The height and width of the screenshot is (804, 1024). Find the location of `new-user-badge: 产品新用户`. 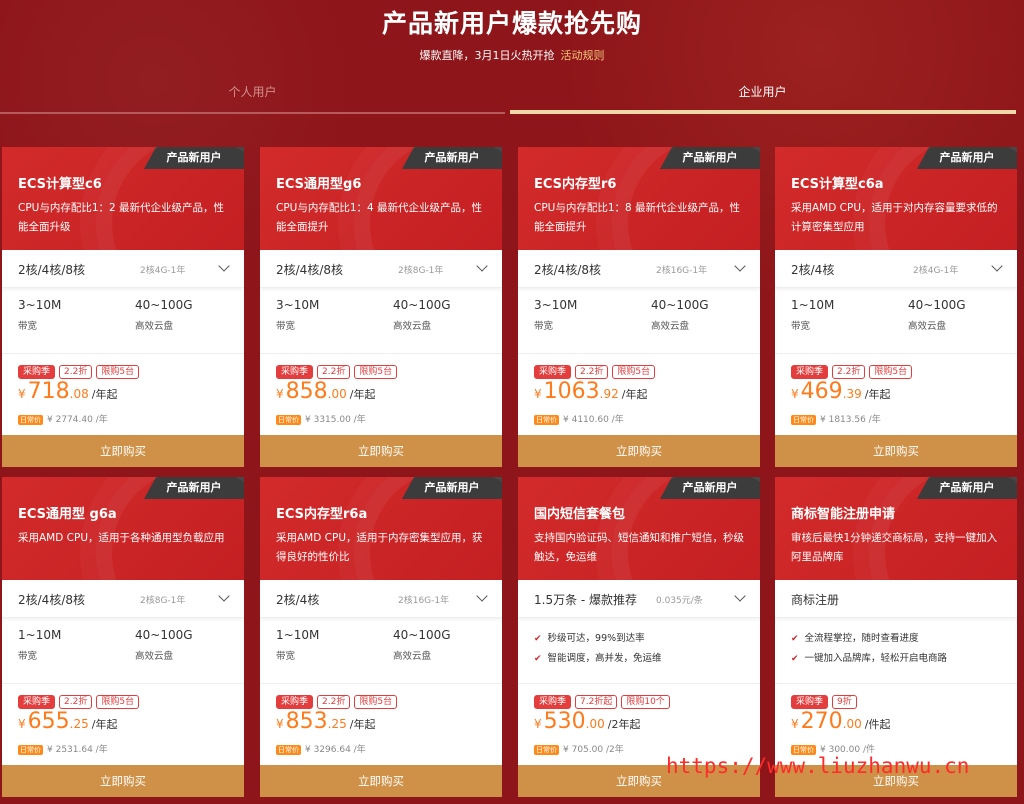

new-user-badge: 产品新用户 is located at coordinates (710, 488).